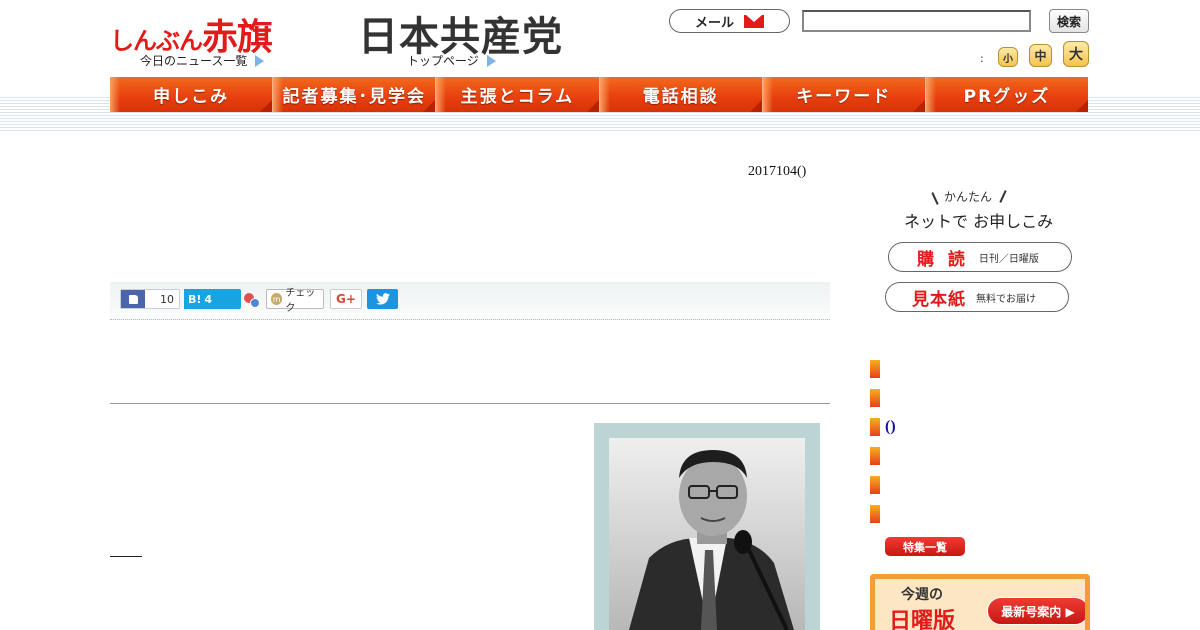  I want to click on top-page-link: トップページ, so click(451, 60).